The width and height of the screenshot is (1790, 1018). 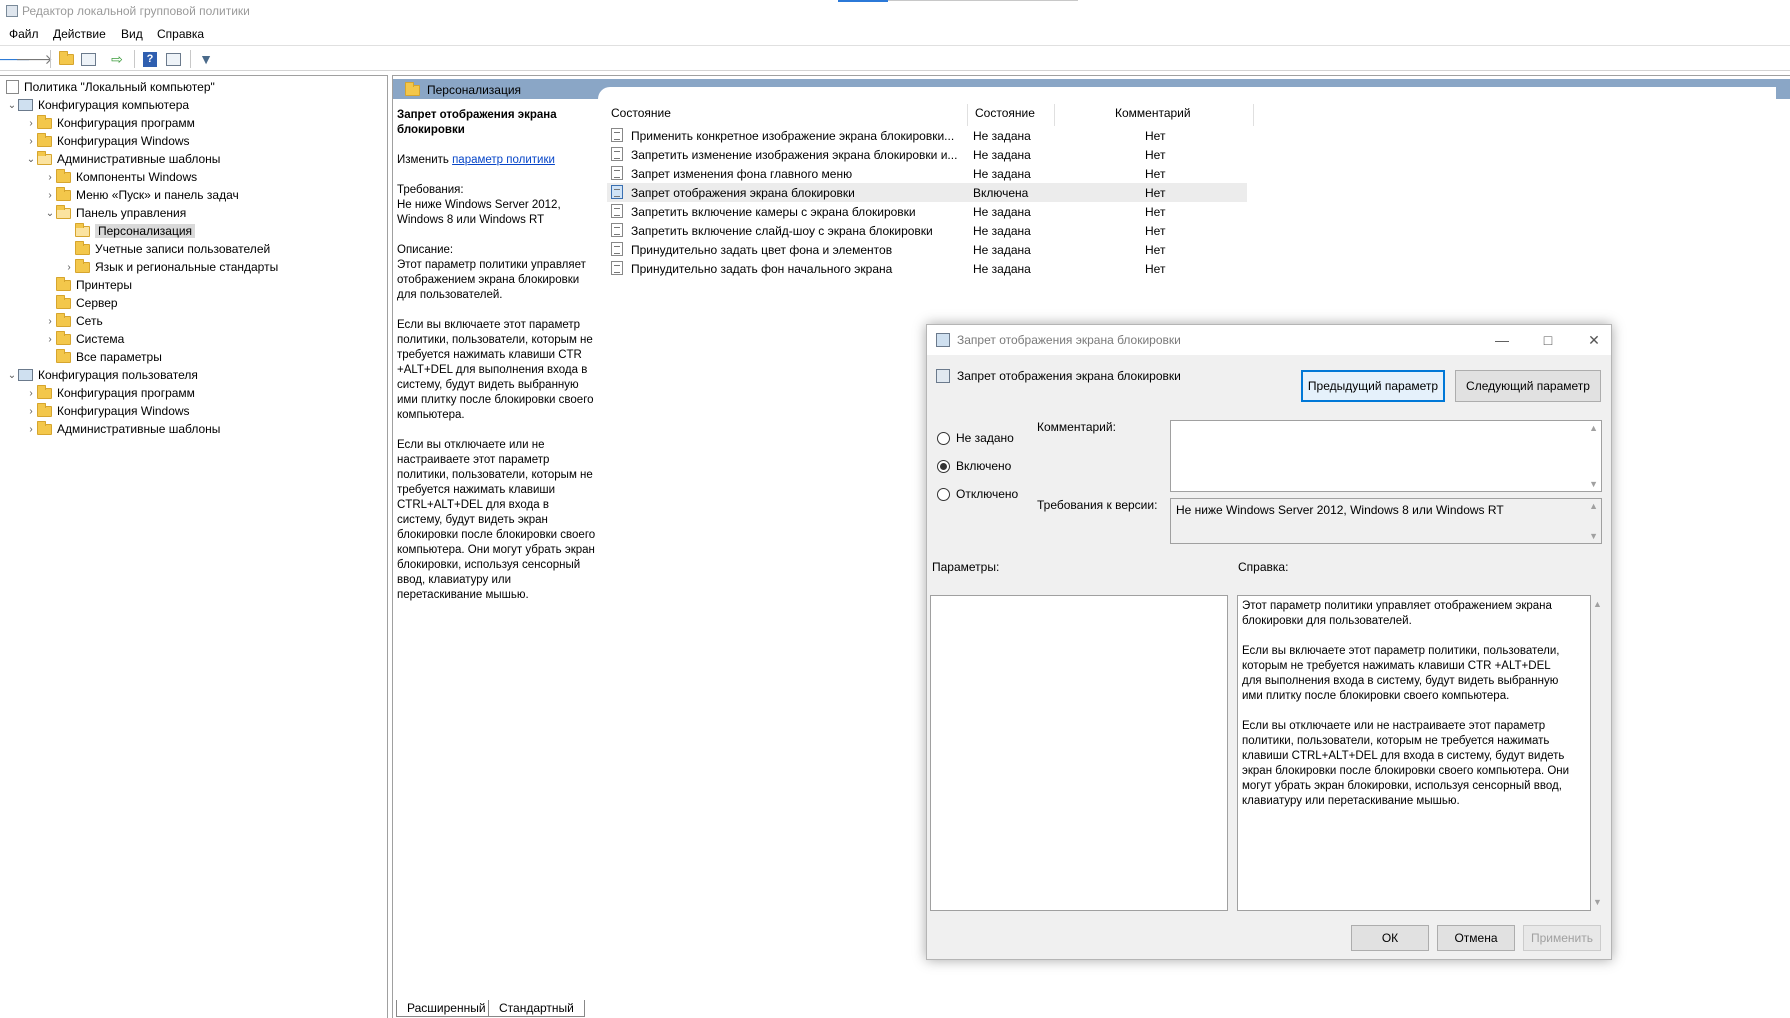 I want to click on tree-item-label: Конфигурация программ, so click(x=126, y=123).